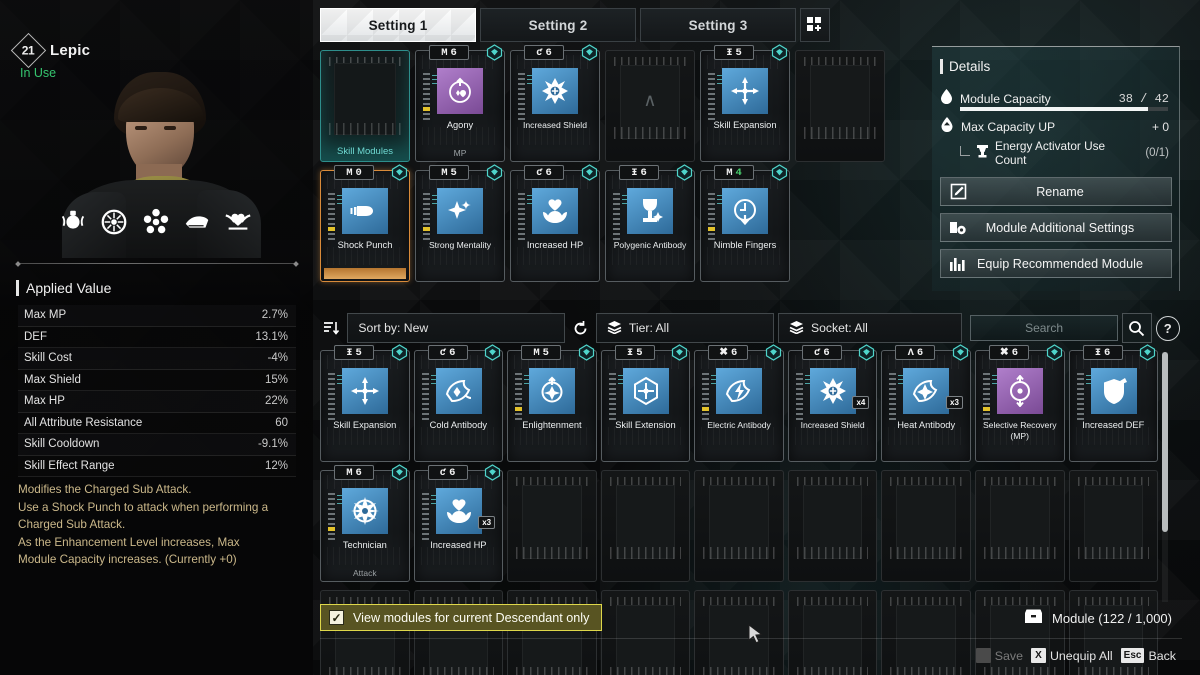  I want to click on module-card: Technician Attack Μ 6, so click(365, 523).